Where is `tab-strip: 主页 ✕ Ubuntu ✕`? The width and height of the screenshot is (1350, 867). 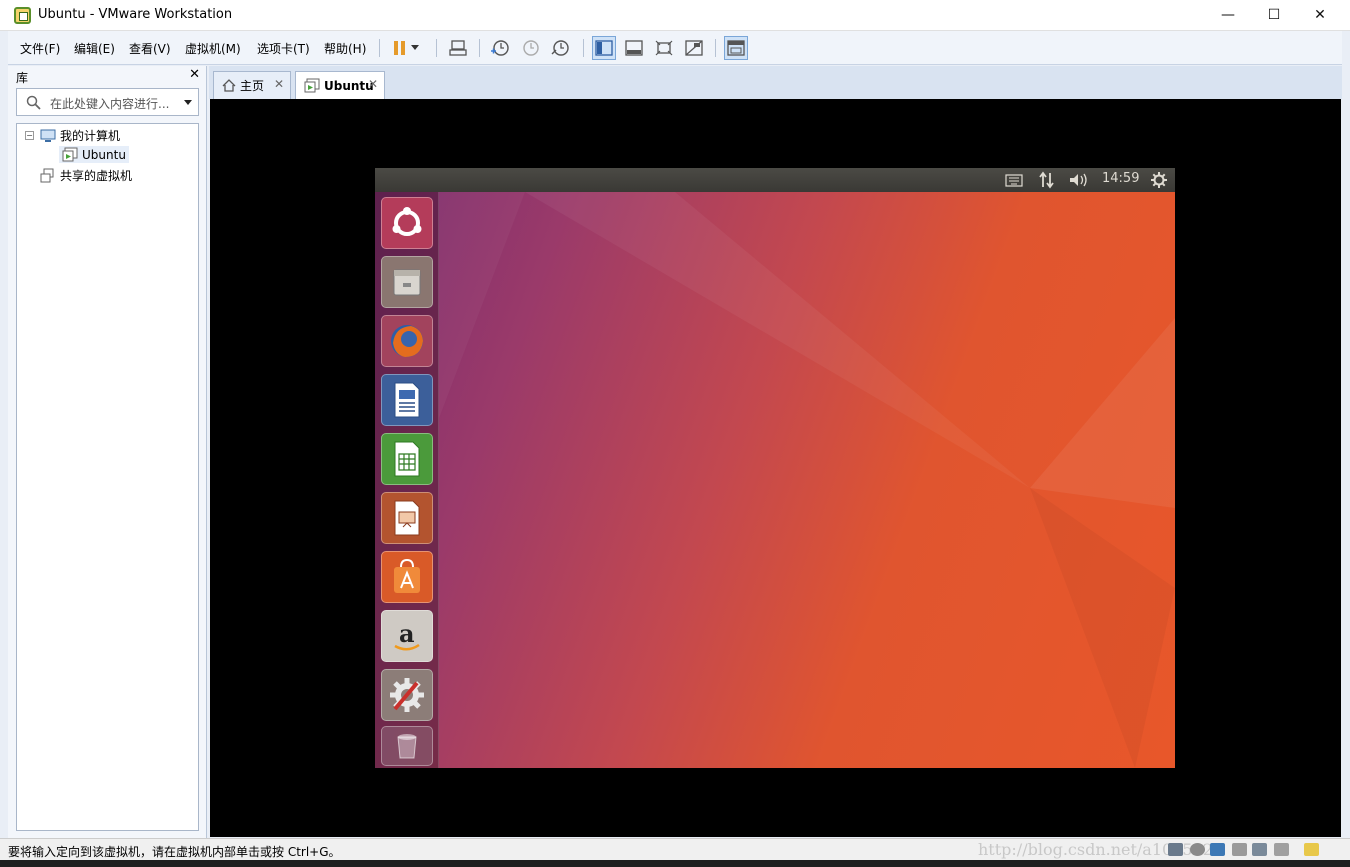
tab-strip: 主页 ✕ Ubuntu ✕ is located at coordinates (775, 82).